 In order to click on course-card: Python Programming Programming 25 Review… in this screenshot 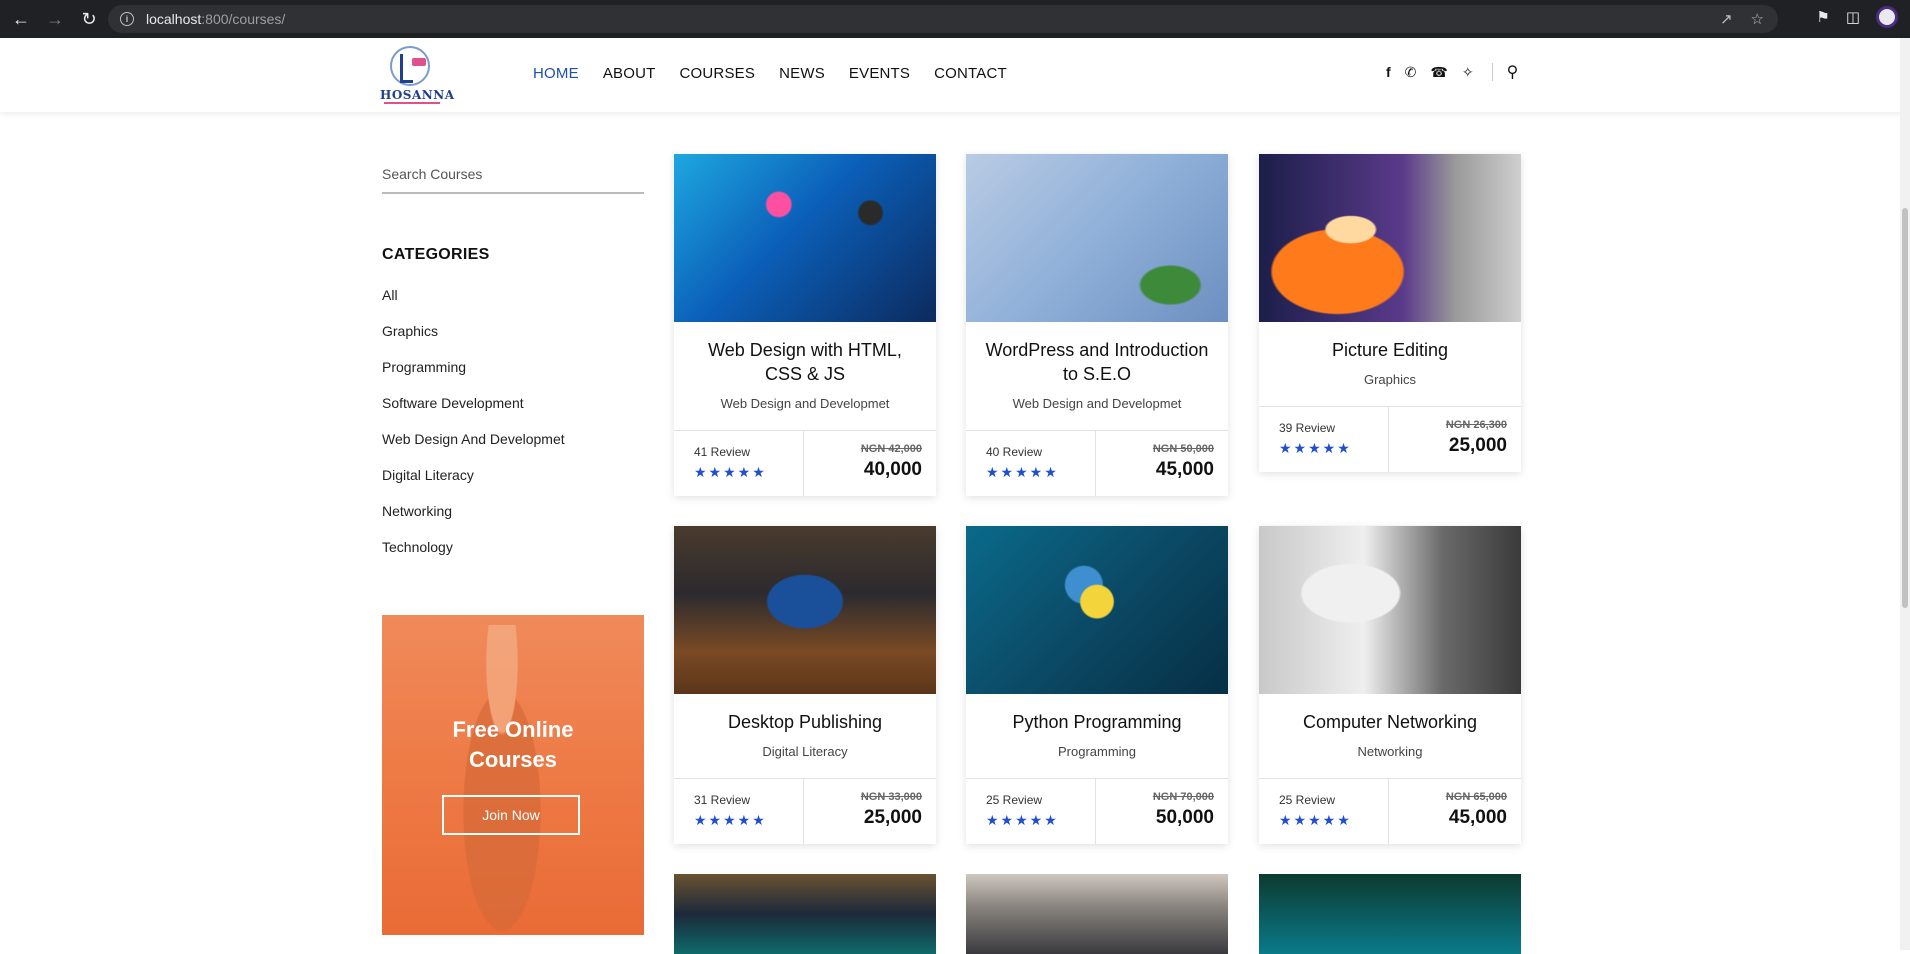, I will do `click(1097, 685)`.